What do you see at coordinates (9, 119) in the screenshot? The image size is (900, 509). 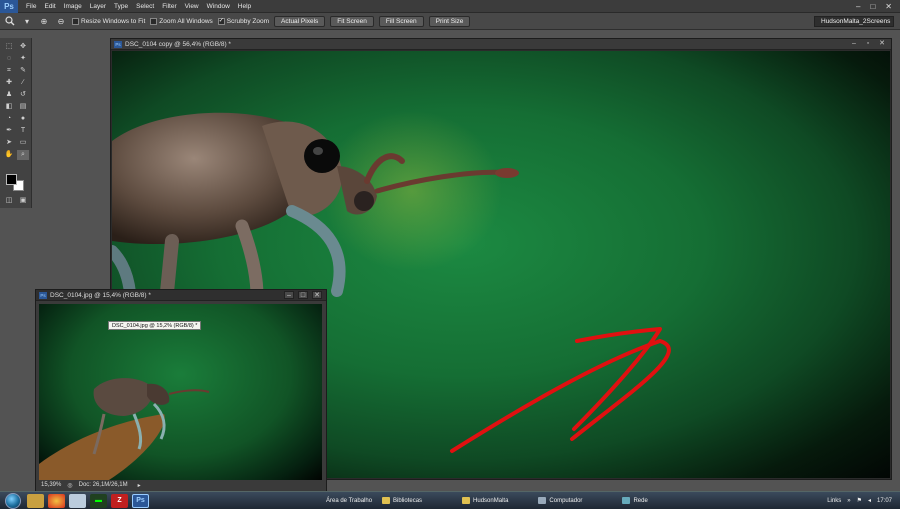 I see `blur-tool-icon: ◔` at bounding box center [9, 119].